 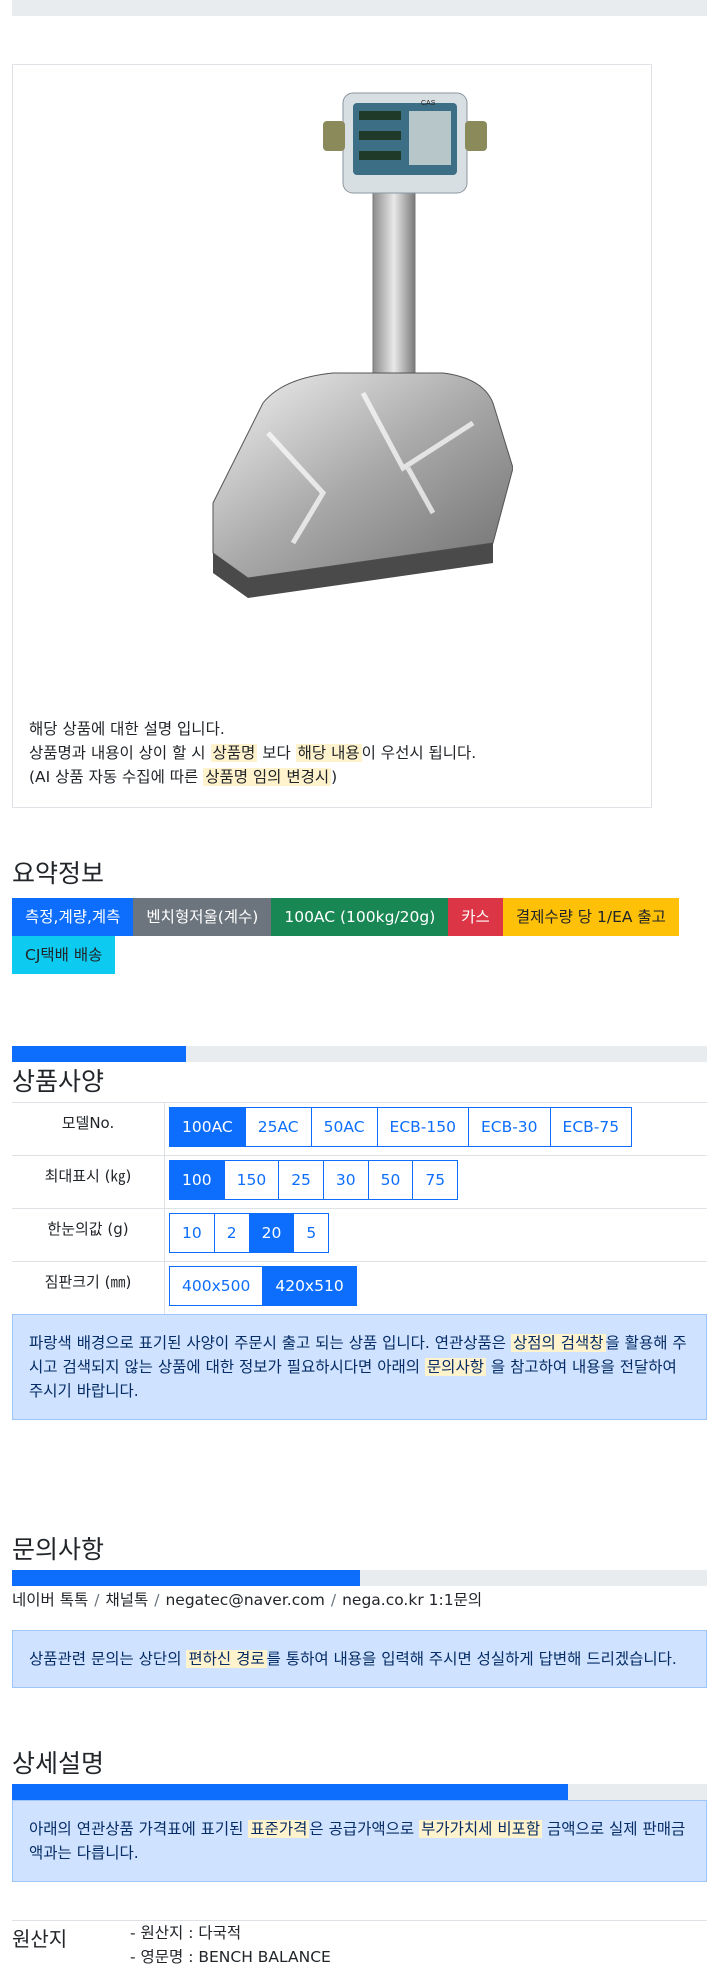 What do you see at coordinates (108, 1659) in the screenshot?
I see `notice-text: 상품관련 문의는 상단의` at bounding box center [108, 1659].